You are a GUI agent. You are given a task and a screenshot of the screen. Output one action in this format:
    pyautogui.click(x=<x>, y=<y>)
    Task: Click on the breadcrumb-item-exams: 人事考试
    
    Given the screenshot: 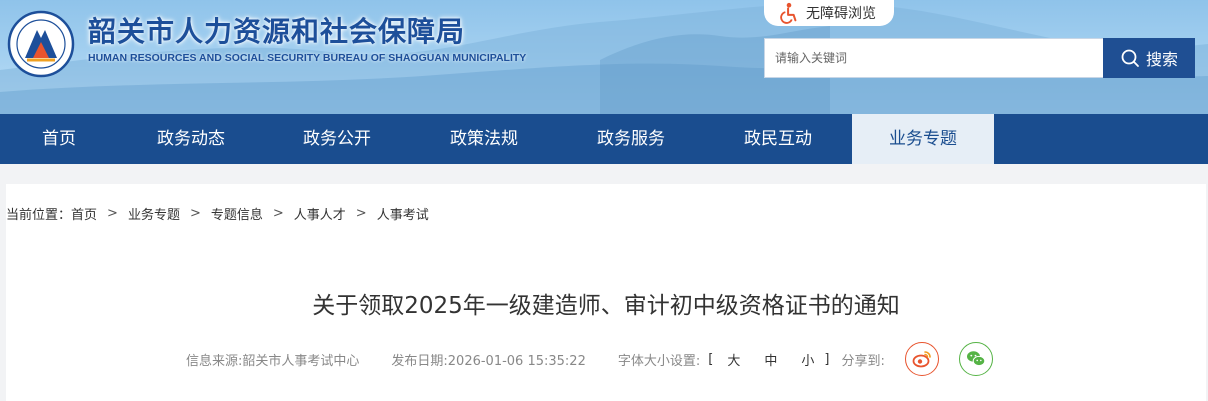 What is the action you would take?
    pyautogui.click(x=403, y=213)
    